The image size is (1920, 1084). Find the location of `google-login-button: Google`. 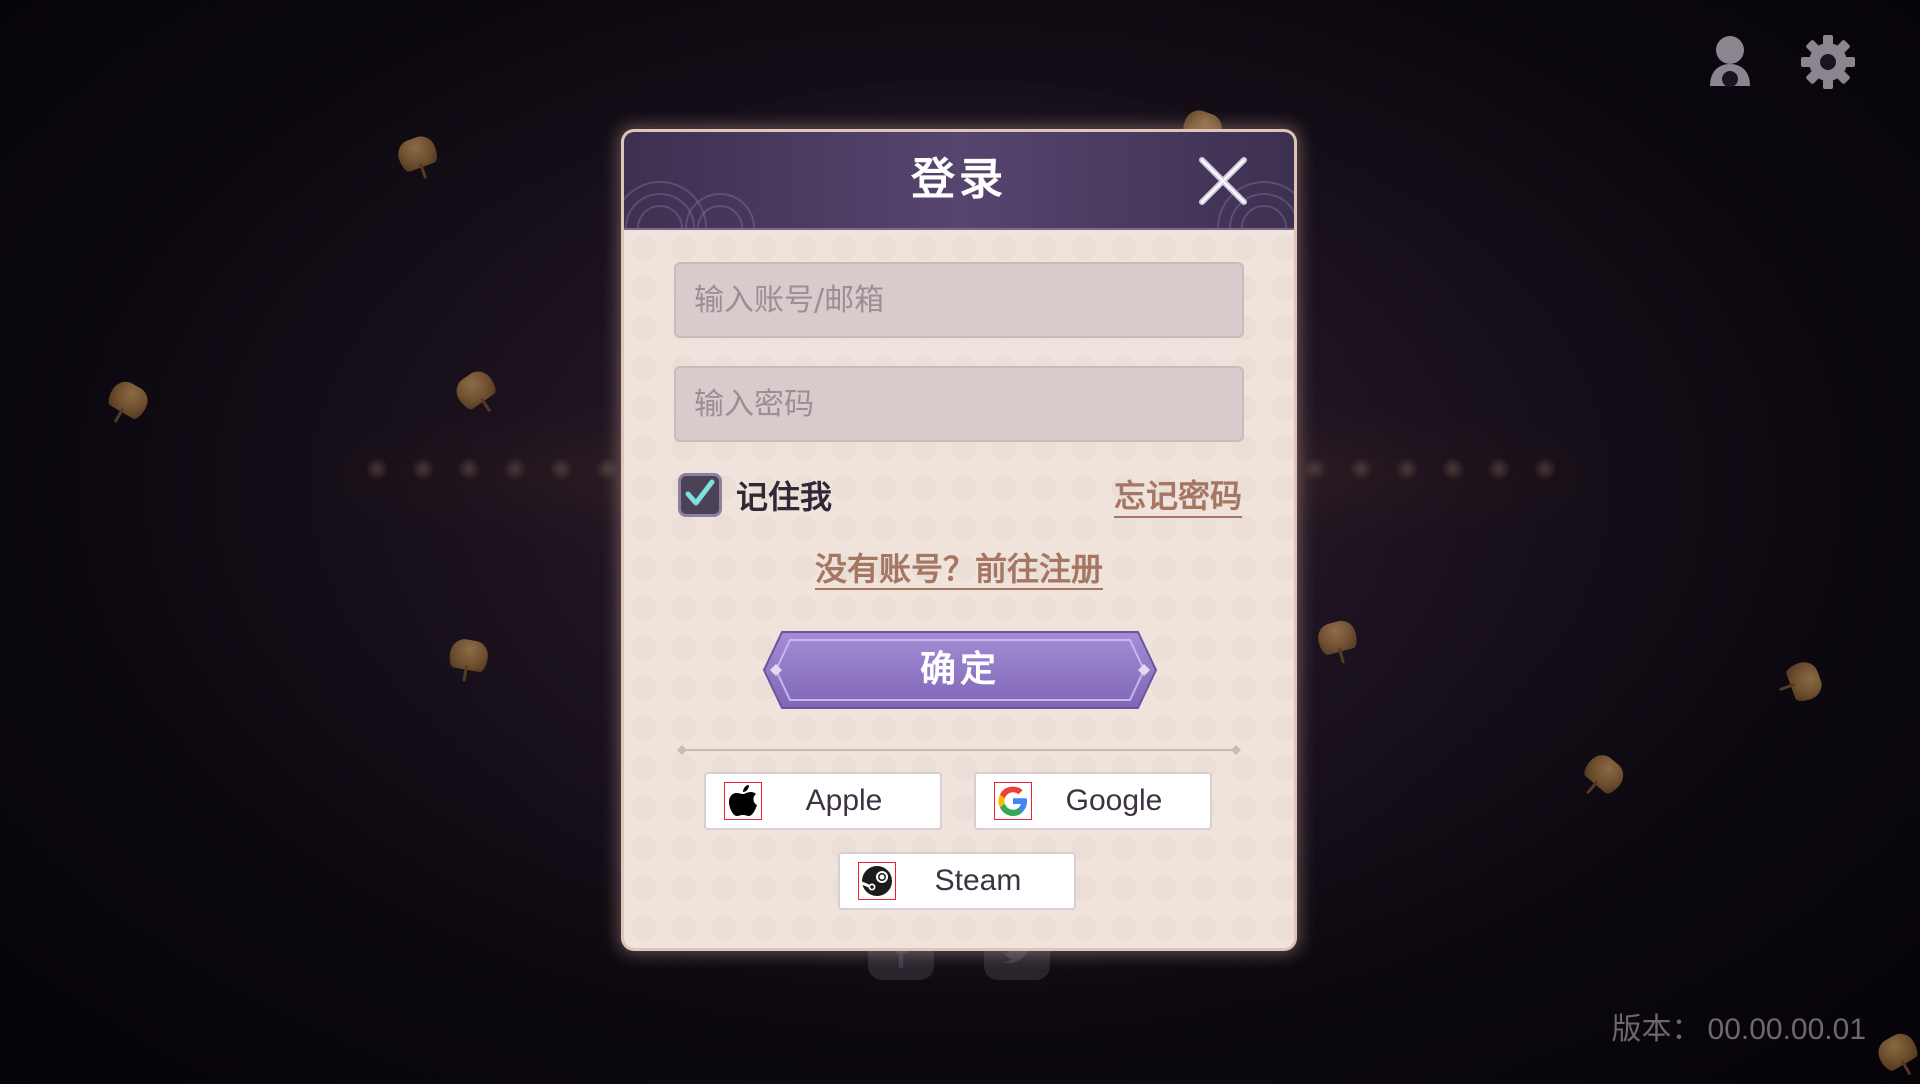

google-login-button: Google is located at coordinates (1093, 801).